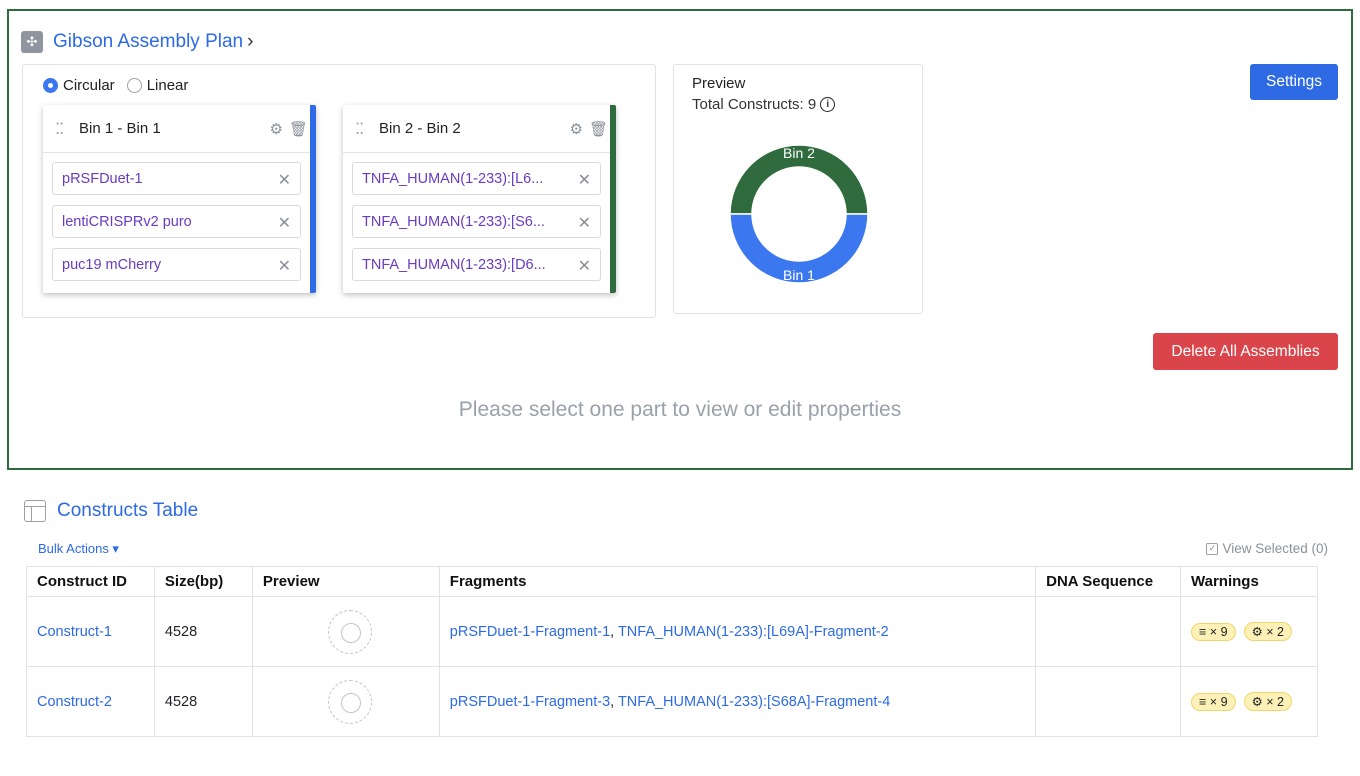 Image resolution: width=1360 pixels, height=776 pixels. I want to click on radio-linear, so click(134, 85).